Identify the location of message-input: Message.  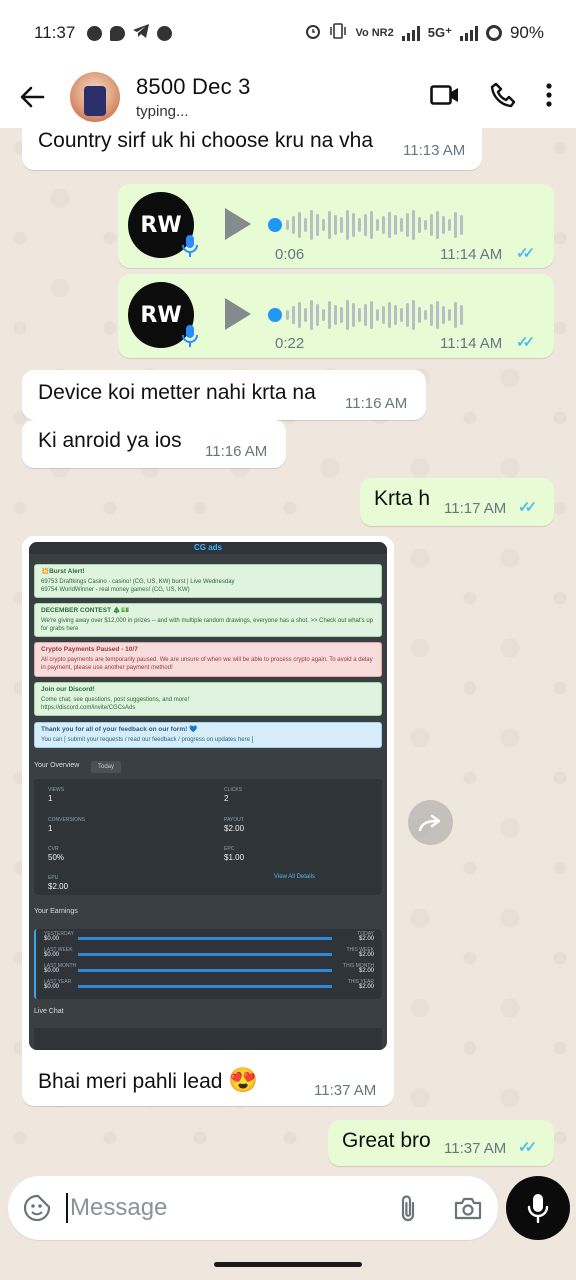
(222, 1208).